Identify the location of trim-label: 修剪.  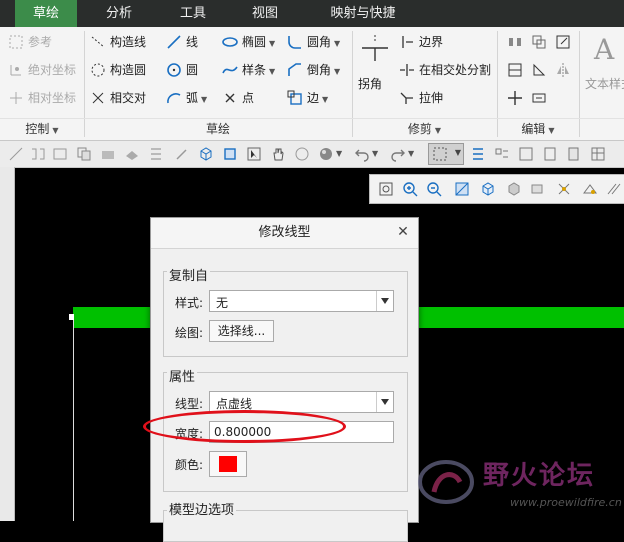
(419, 129).